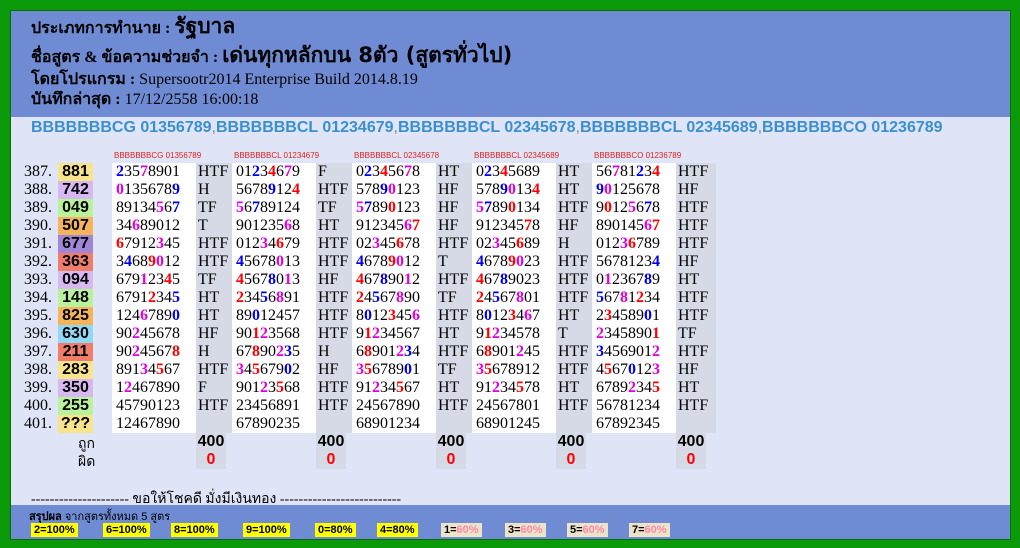 The height and width of the screenshot is (548, 1020). What do you see at coordinates (38, 207) in the screenshot?
I see `row-number: 389.` at bounding box center [38, 207].